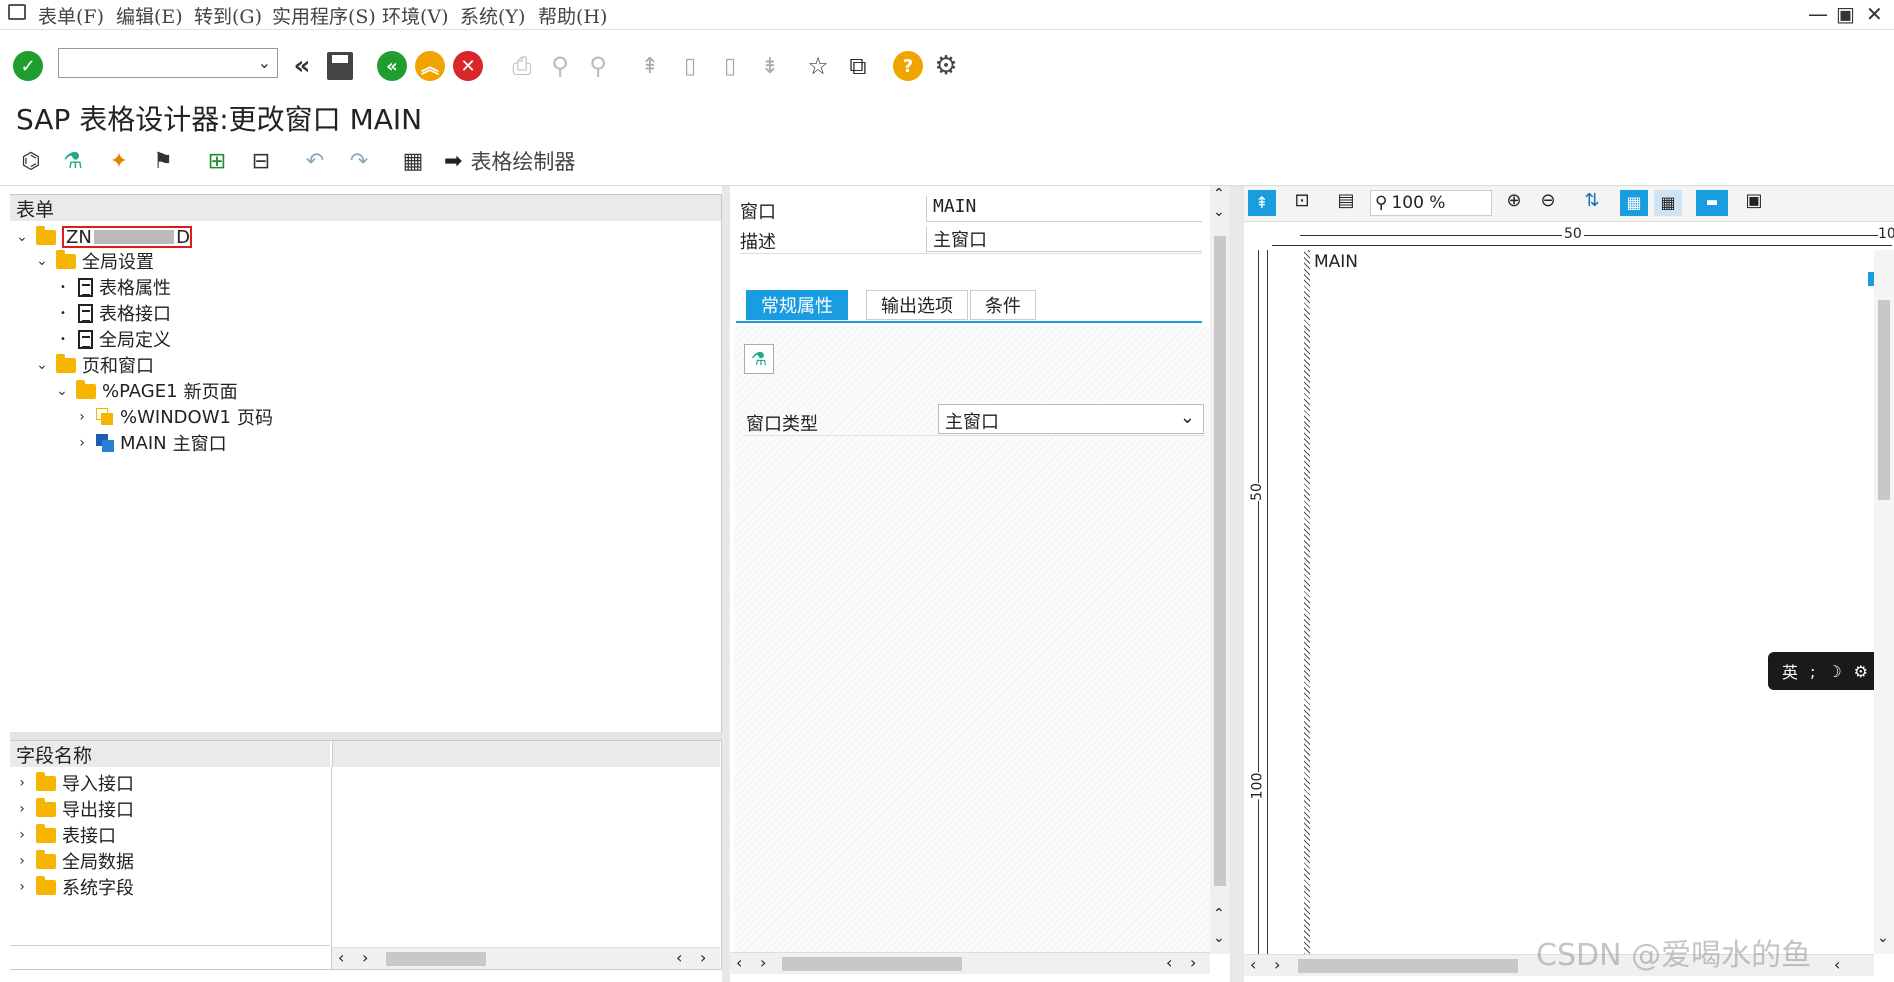  Describe the element at coordinates (430, 66) in the screenshot. I see `exit-button: ︽` at that location.